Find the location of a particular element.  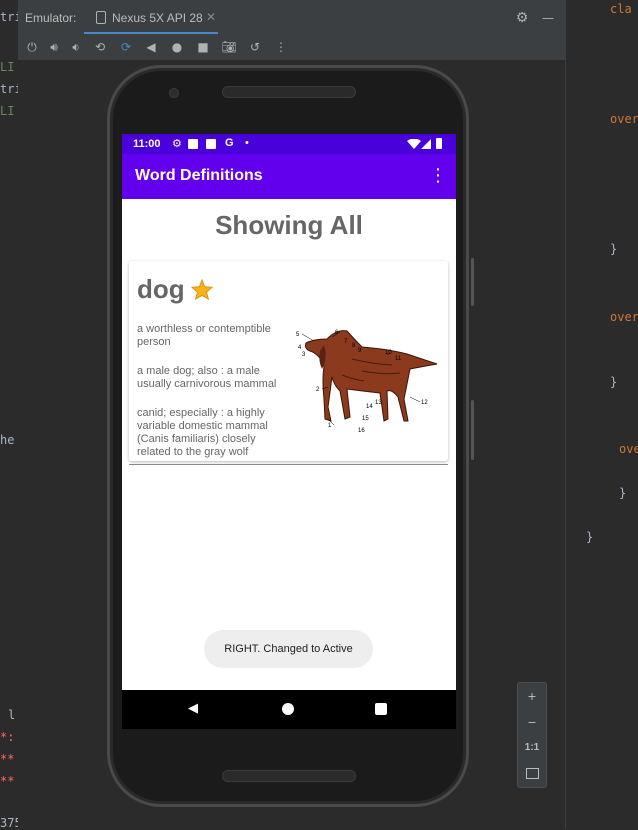

emulator-toolbar: ⏻ 🔊︎ 🔉︎ ⟲ ⟳ ◀ ● ■ 📷︎ ↺ ⋮ is located at coordinates (291, 47).